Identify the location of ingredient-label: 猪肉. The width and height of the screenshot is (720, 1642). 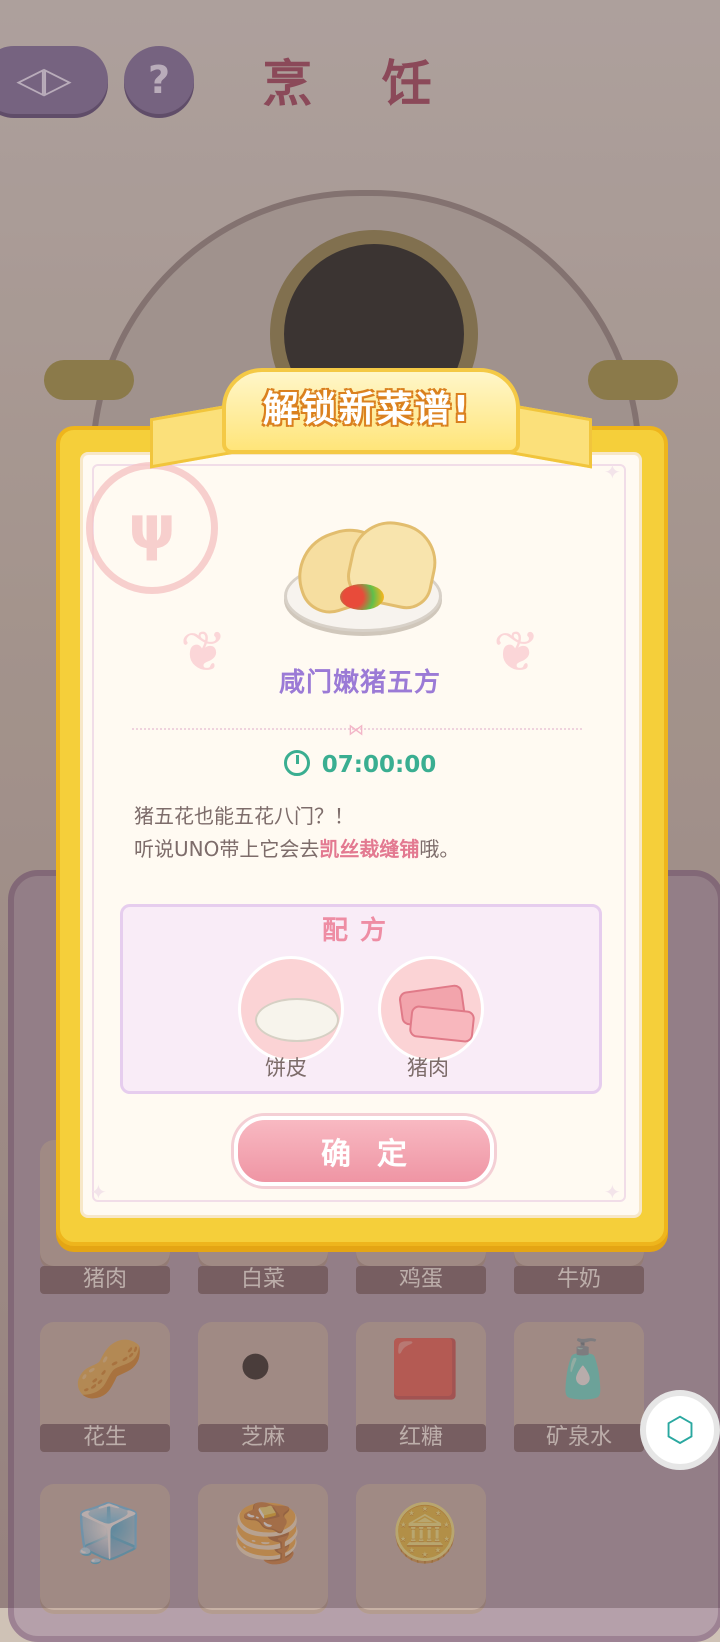
(428, 1068).